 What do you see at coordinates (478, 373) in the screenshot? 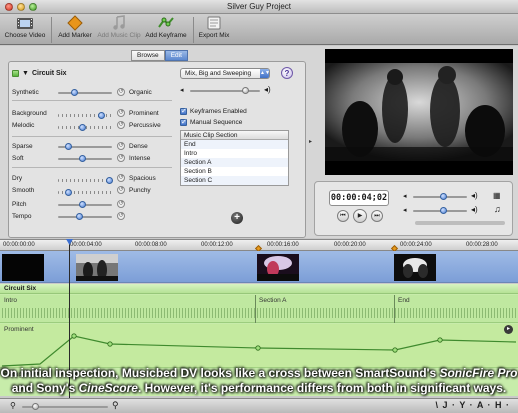
I see `caption-product: SonicFire Pro` at bounding box center [478, 373].